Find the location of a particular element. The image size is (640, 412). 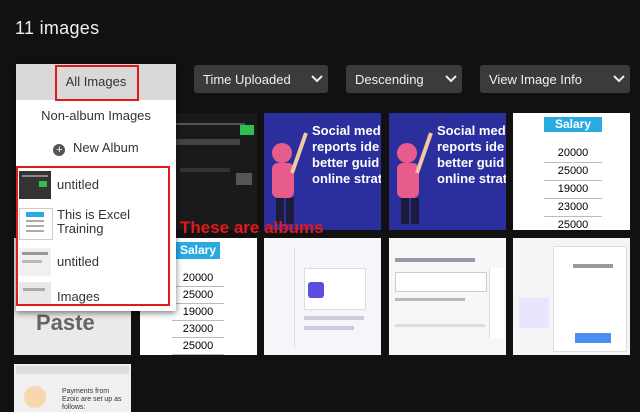

page-title: 11 images is located at coordinates (57, 28).